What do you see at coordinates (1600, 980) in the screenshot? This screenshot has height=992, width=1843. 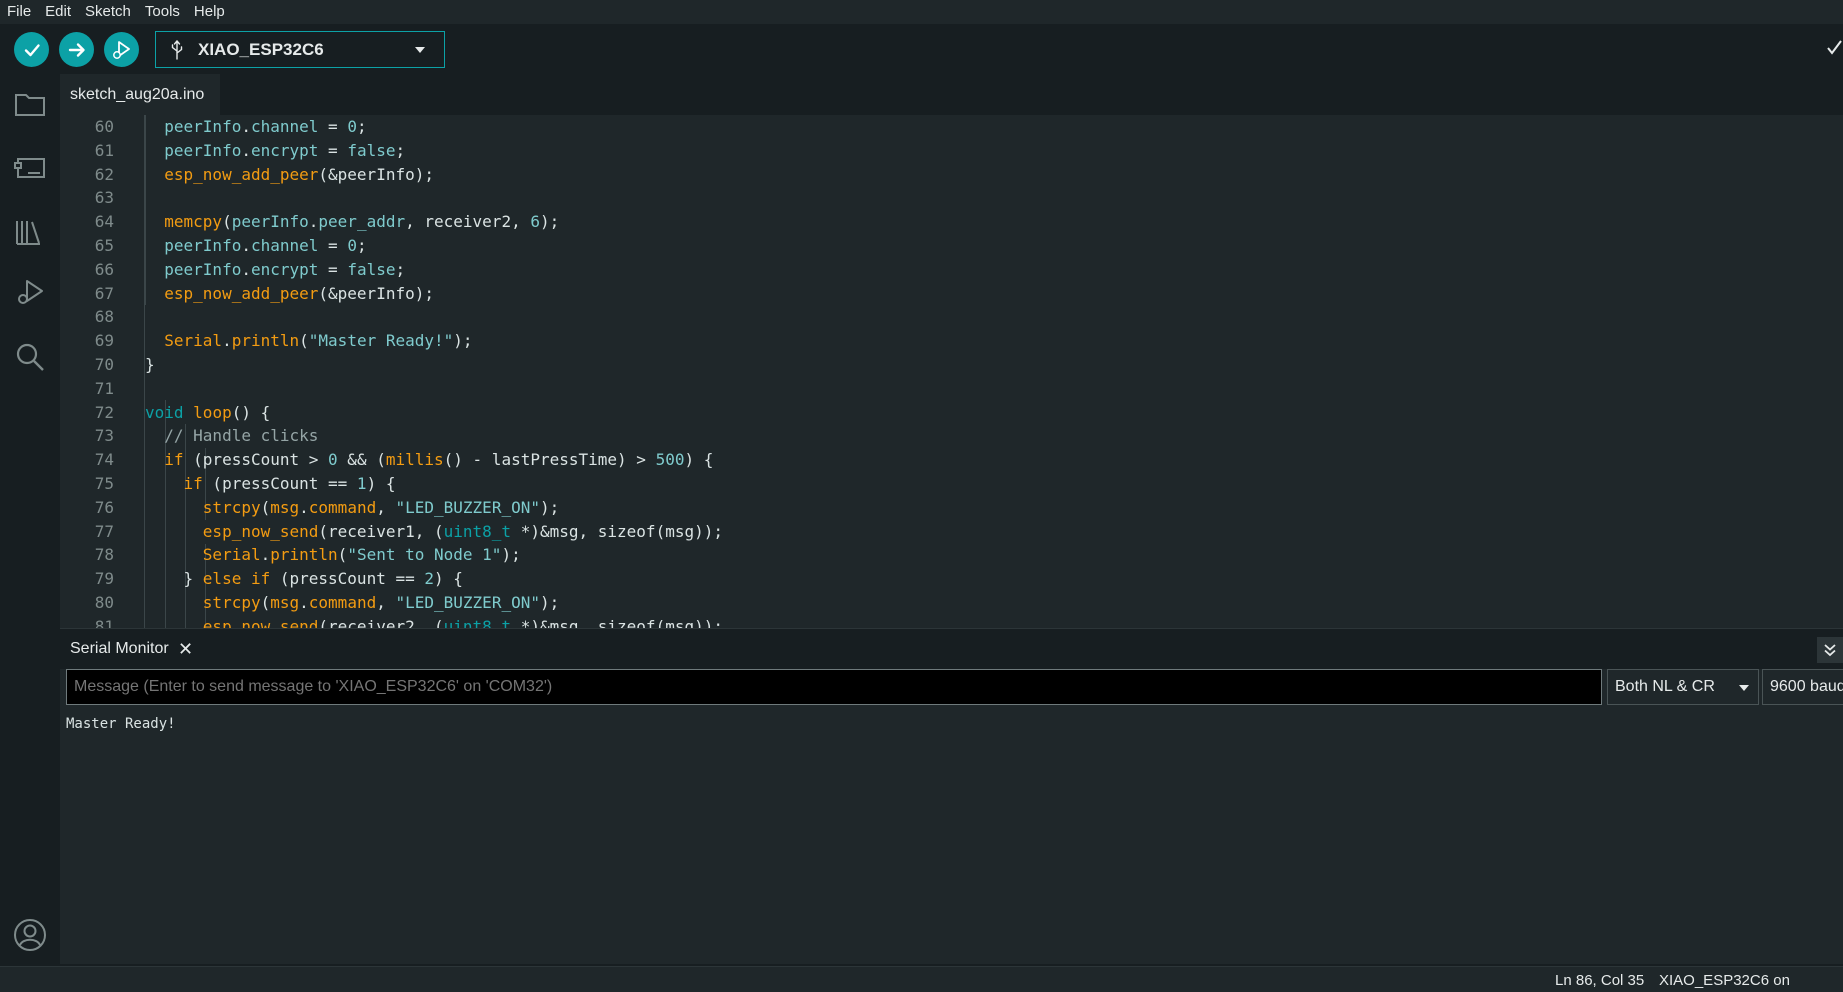 I see `cursor-position: Ln 86, Col 35` at bounding box center [1600, 980].